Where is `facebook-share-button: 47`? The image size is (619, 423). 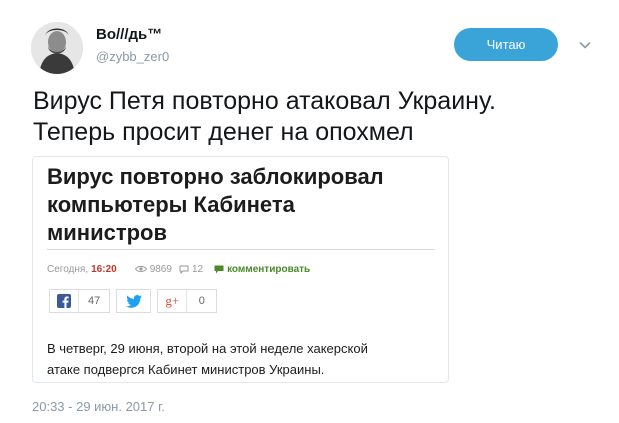 facebook-share-button: 47 is located at coordinates (80, 301).